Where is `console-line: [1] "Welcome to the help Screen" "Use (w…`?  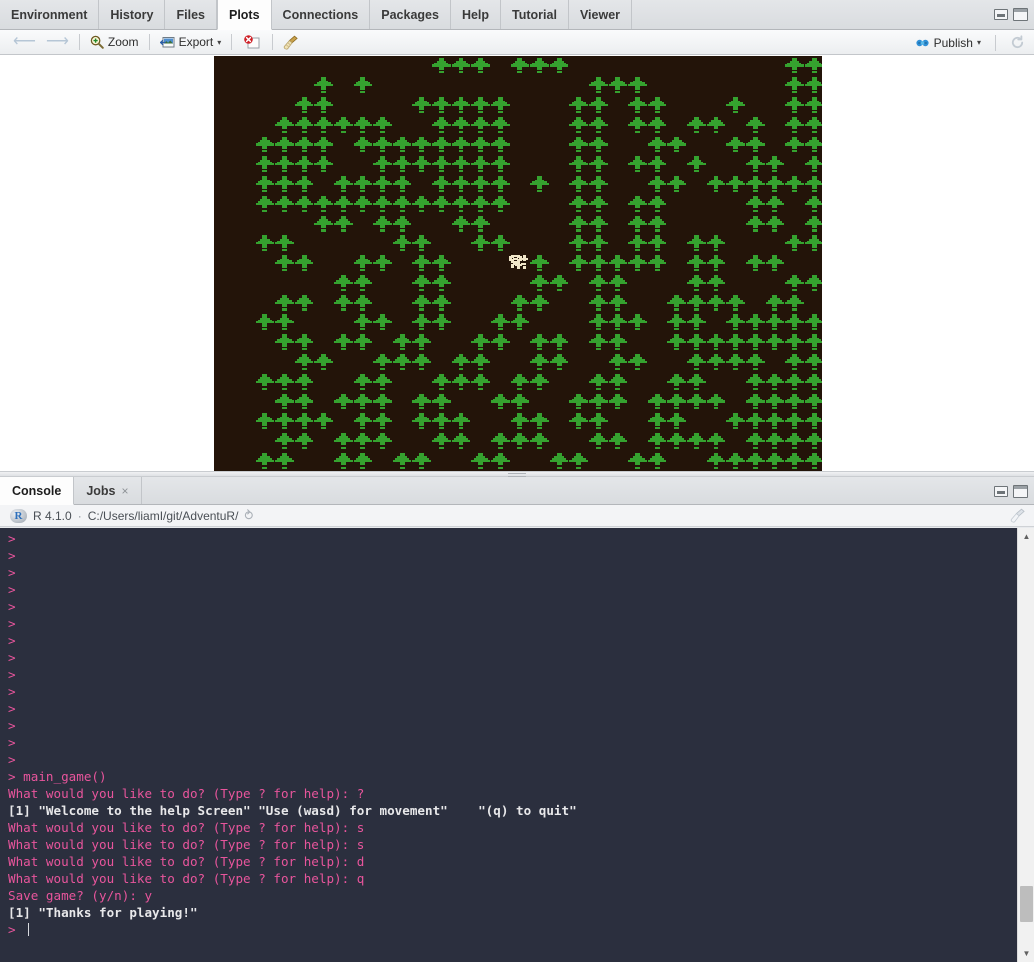 console-line: [1] "Welcome to the help Screen" "Use (w… is located at coordinates (510, 810).